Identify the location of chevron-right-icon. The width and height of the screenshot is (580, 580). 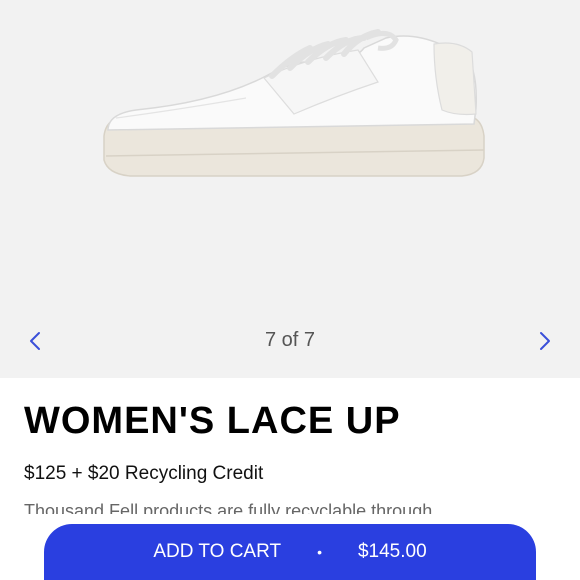
(545, 341).